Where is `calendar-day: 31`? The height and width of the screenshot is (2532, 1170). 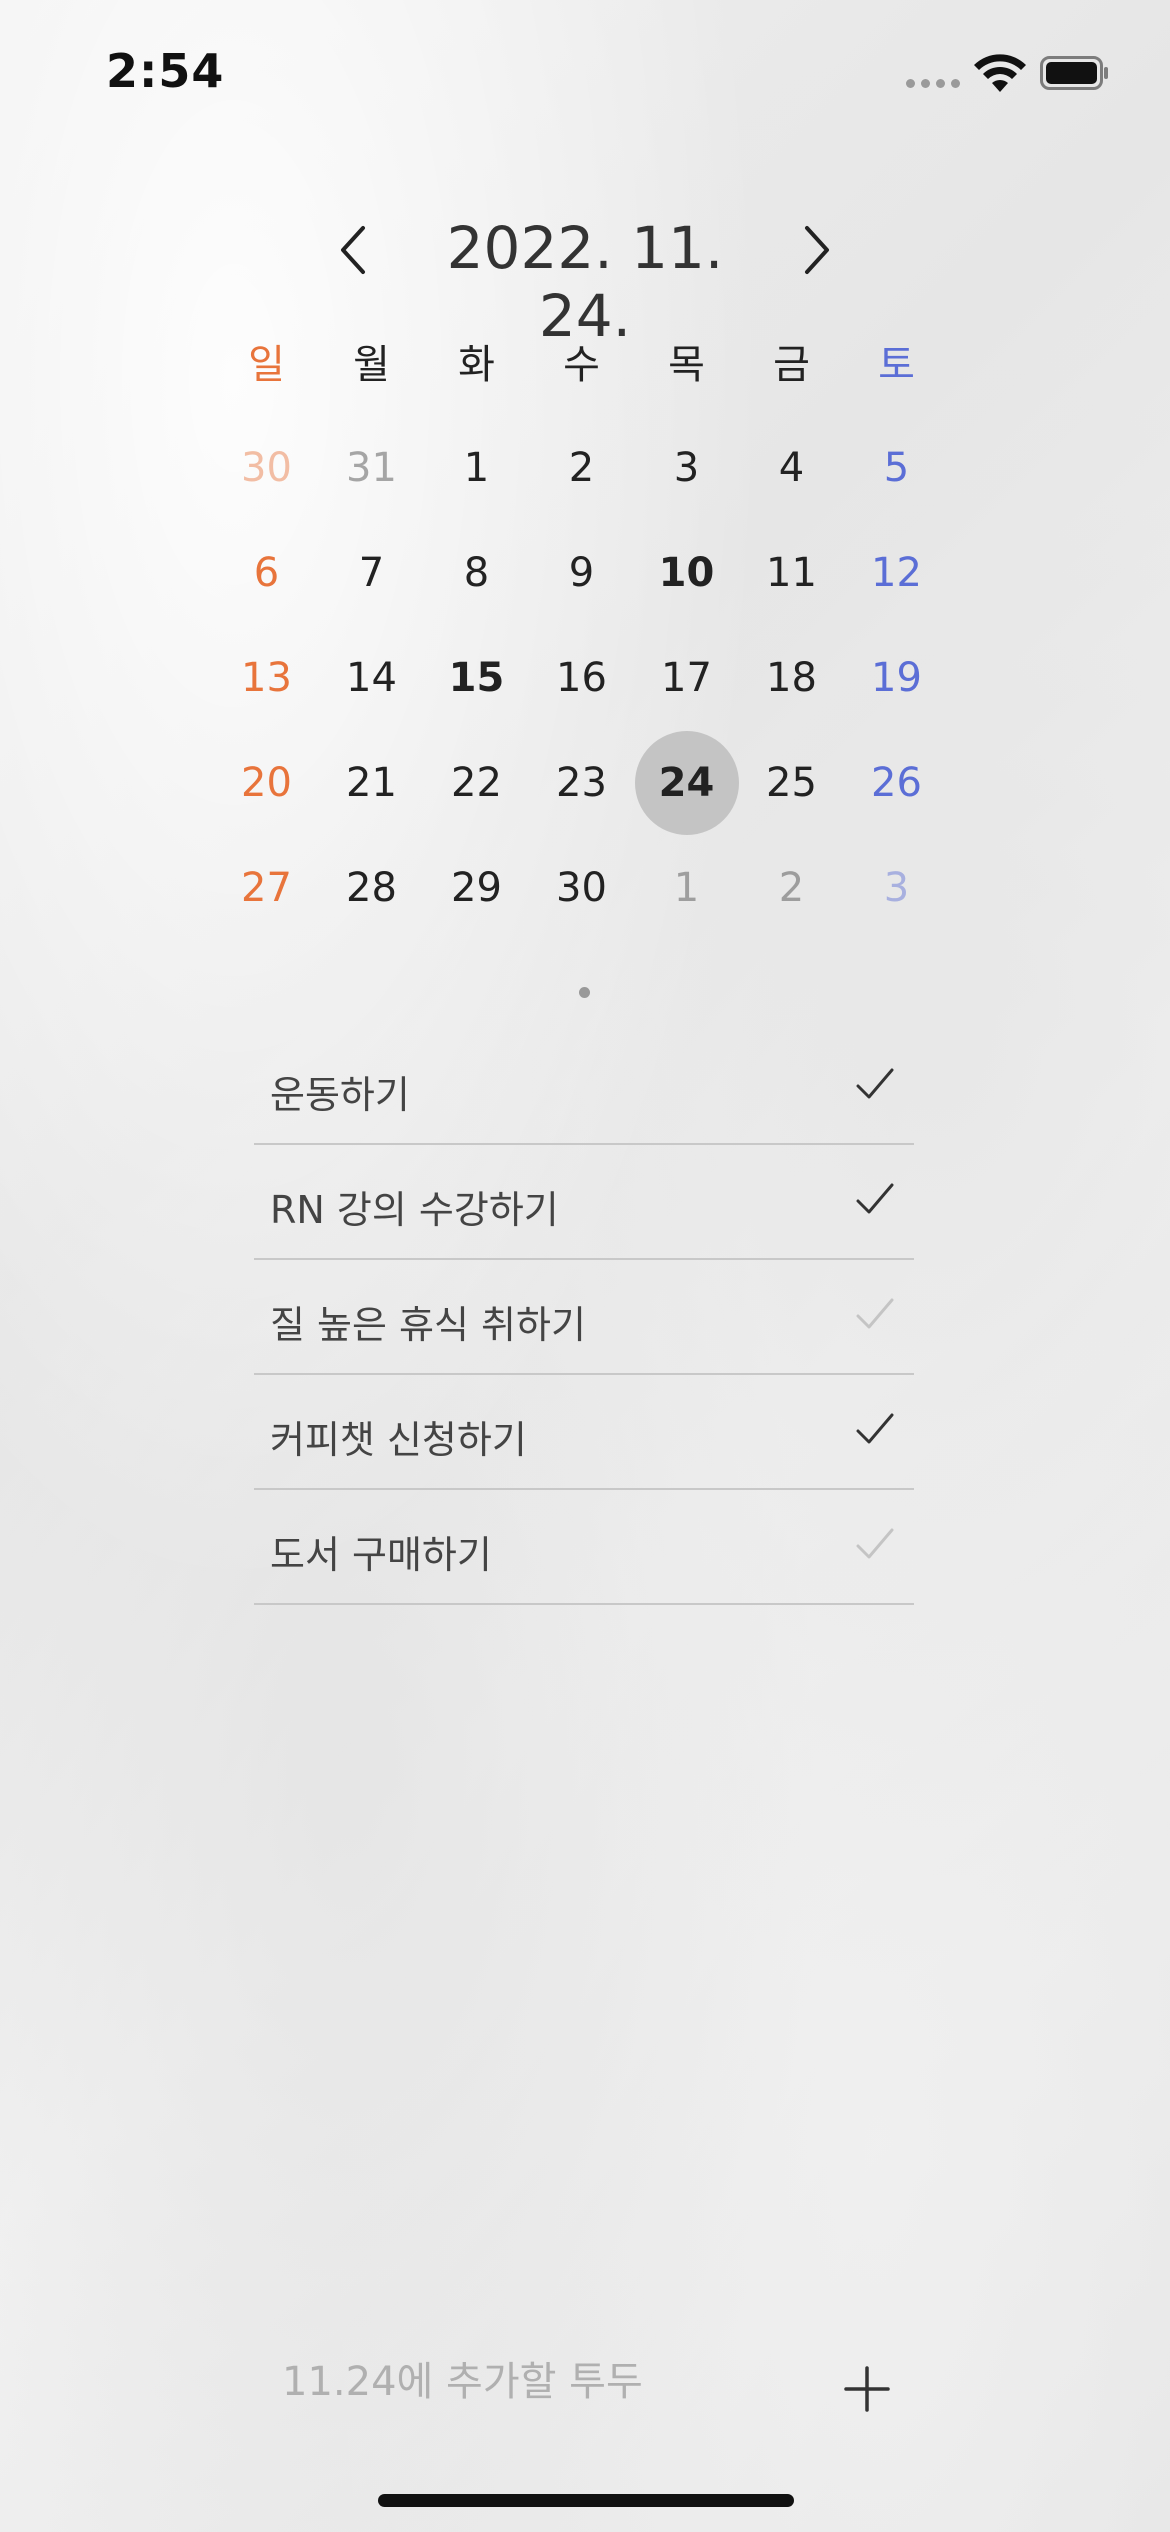
calendar-day: 31 is located at coordinates (371, 467).